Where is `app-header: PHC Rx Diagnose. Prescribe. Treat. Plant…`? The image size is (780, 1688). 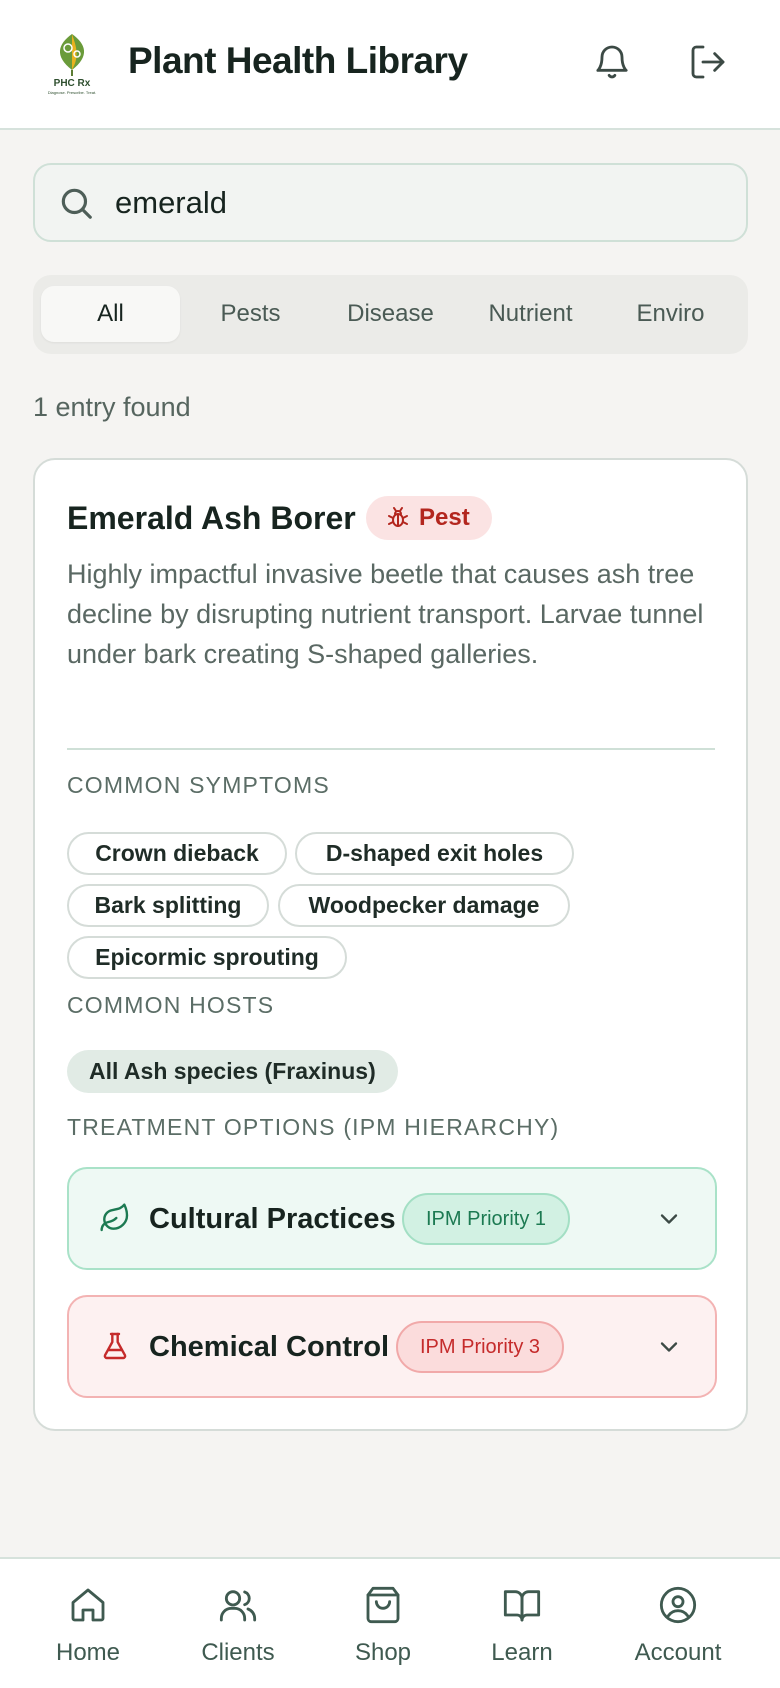
app-header: PHC Rx Diagnose. Prescribe. Treat. Plant… is located at coordinates (390, 65).